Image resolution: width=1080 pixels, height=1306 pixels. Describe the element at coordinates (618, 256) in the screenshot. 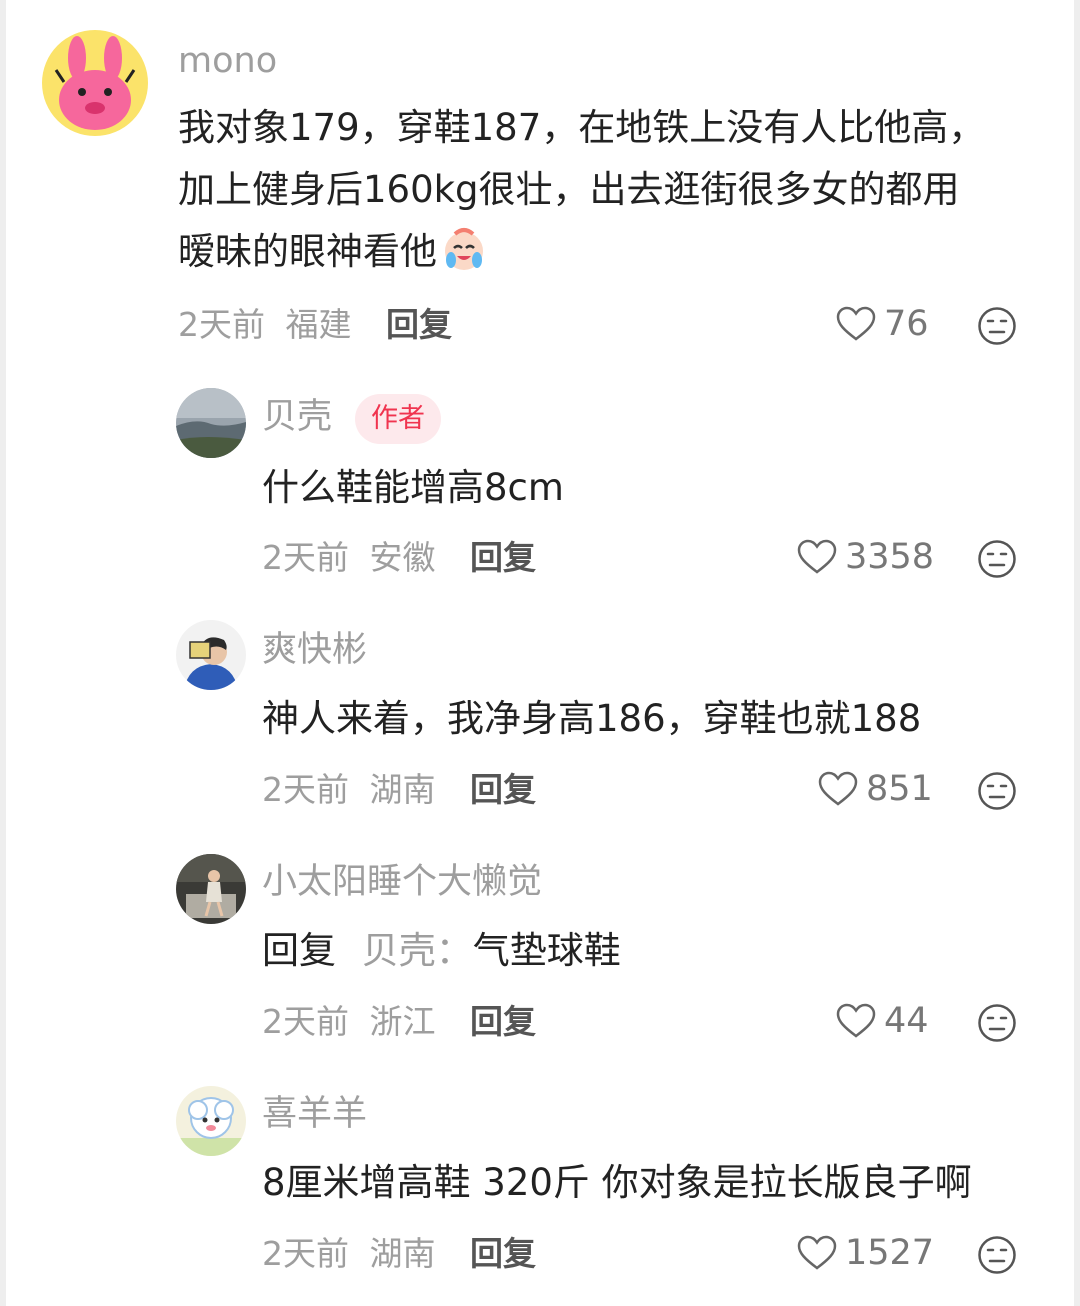

I see `comment-text-line: 暧昧的眼神看他` at that location.